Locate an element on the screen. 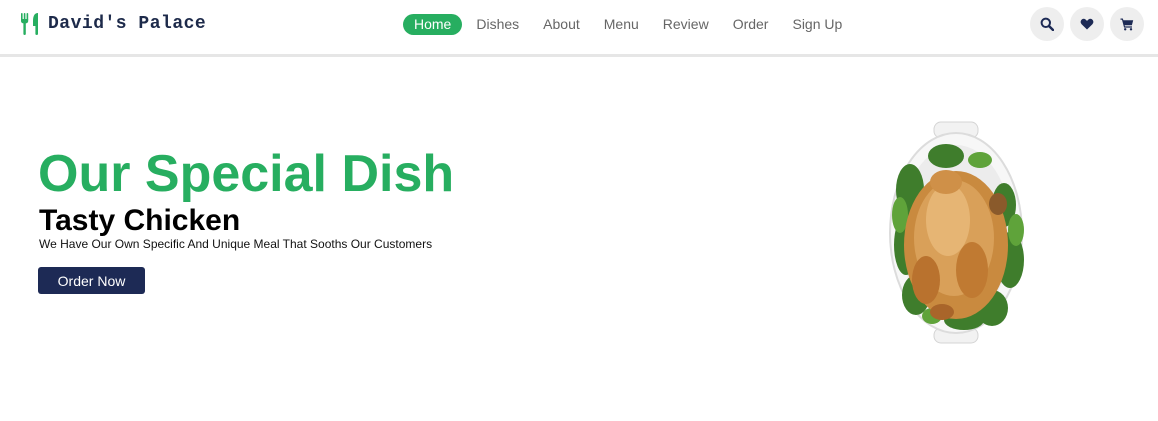  nav-menu: Menu is located at coordinates (621, 24).